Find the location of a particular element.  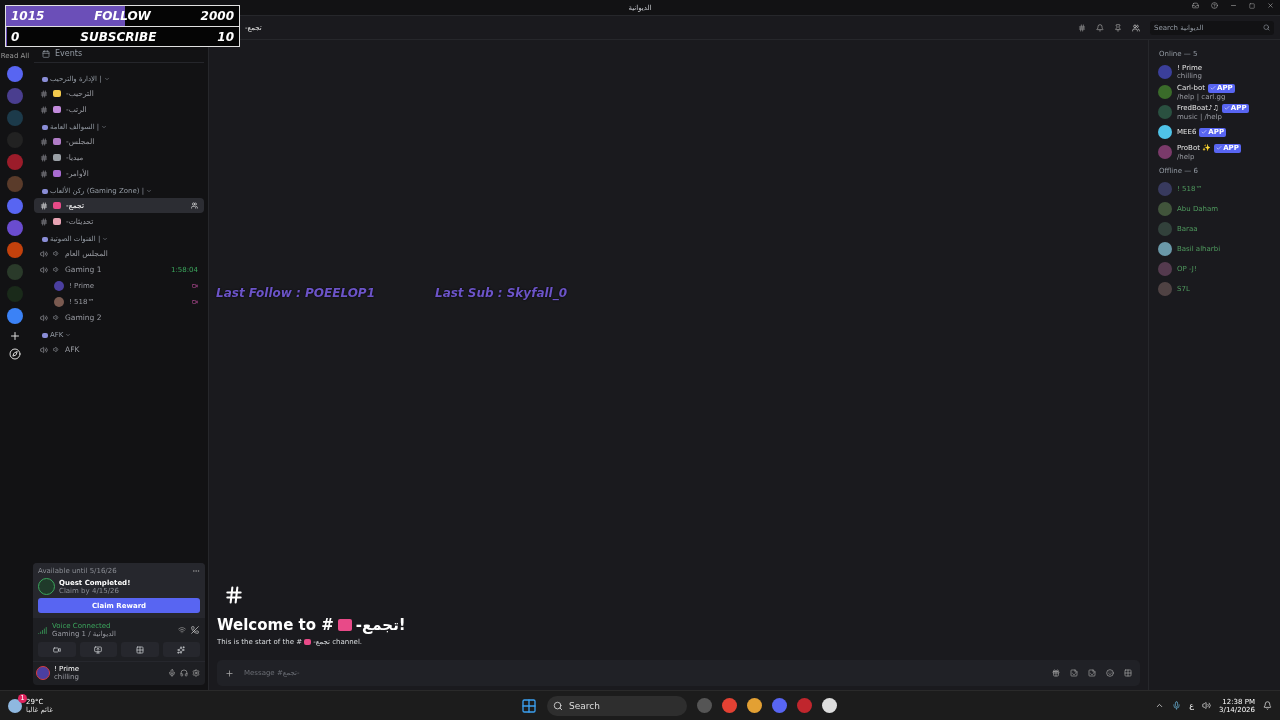

soundboard-button is located at coordinates (181, 649).